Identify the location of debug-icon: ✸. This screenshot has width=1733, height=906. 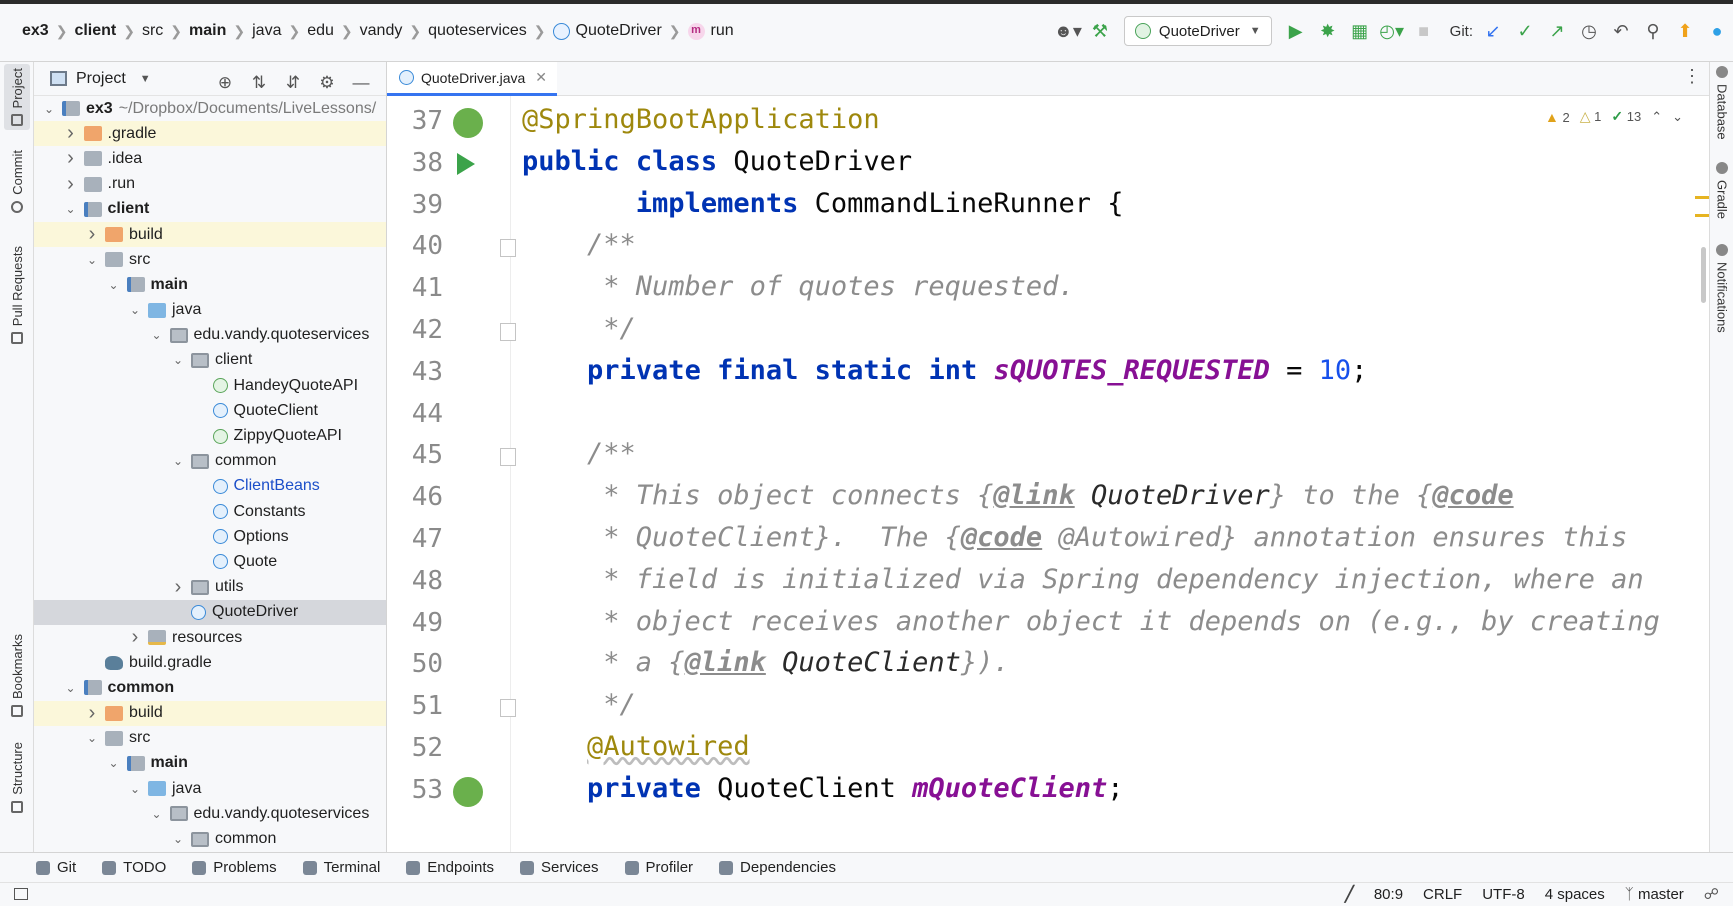
(1328, 31).